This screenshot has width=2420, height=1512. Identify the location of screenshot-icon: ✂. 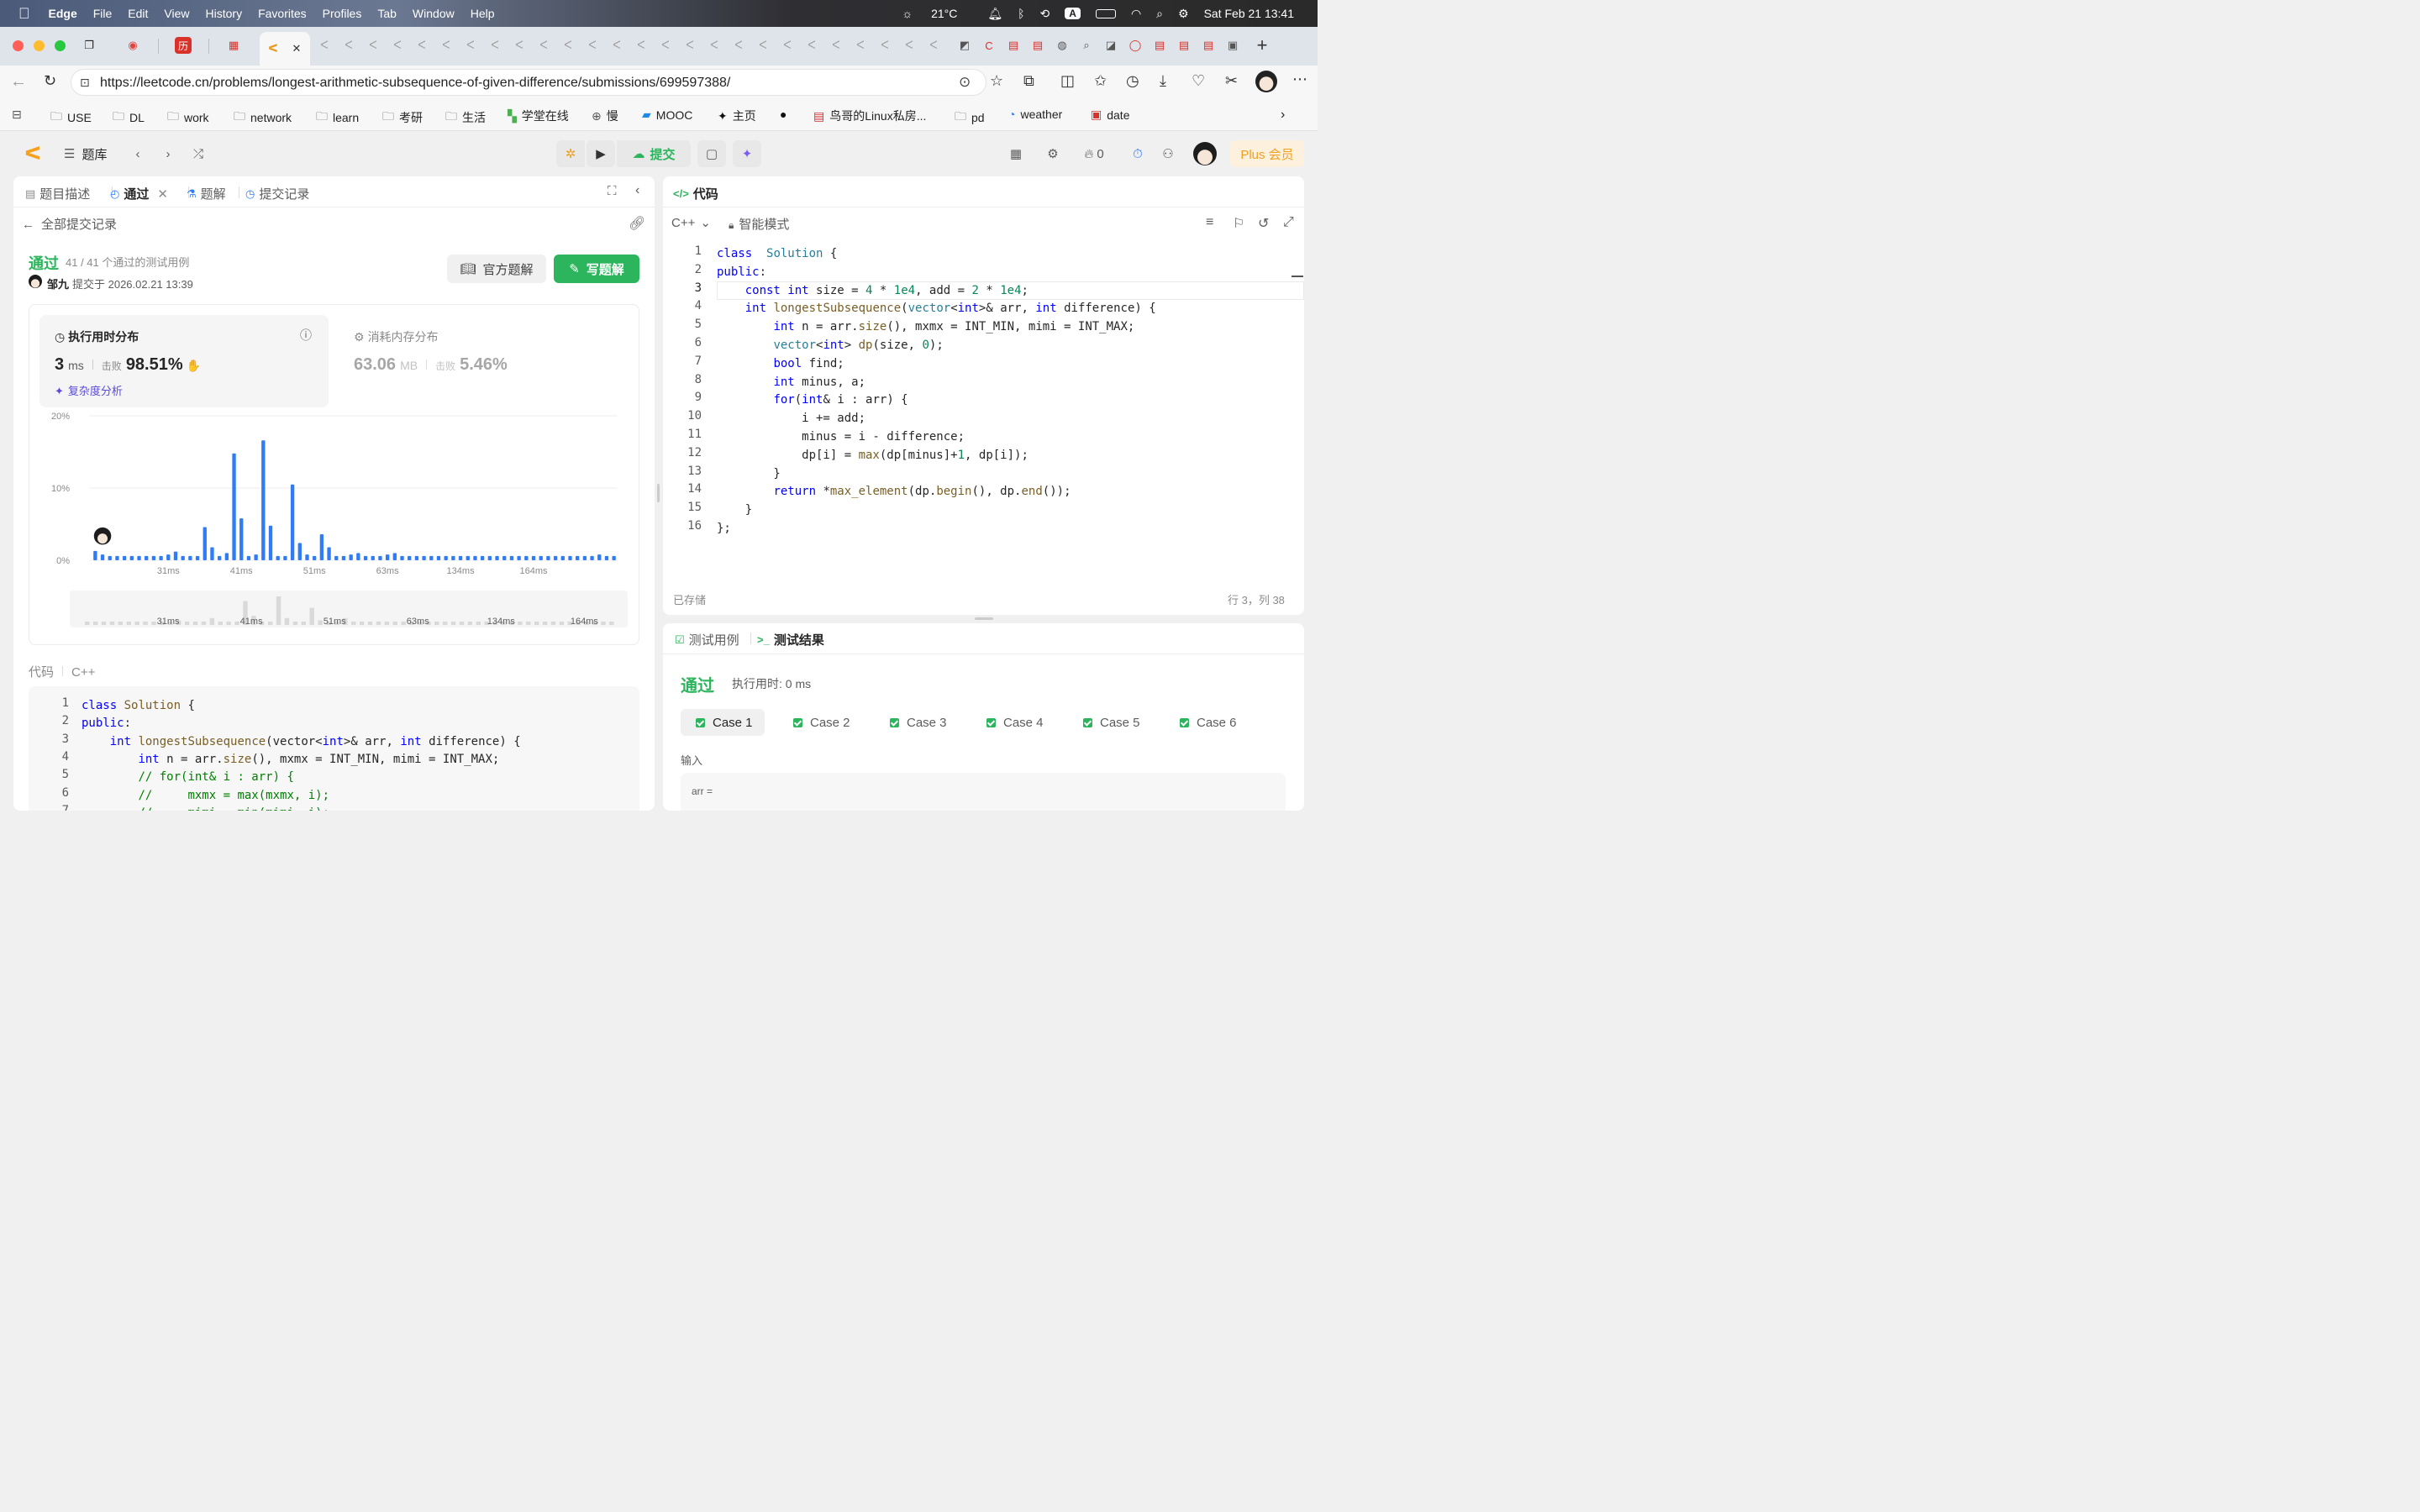
(1231, 81).